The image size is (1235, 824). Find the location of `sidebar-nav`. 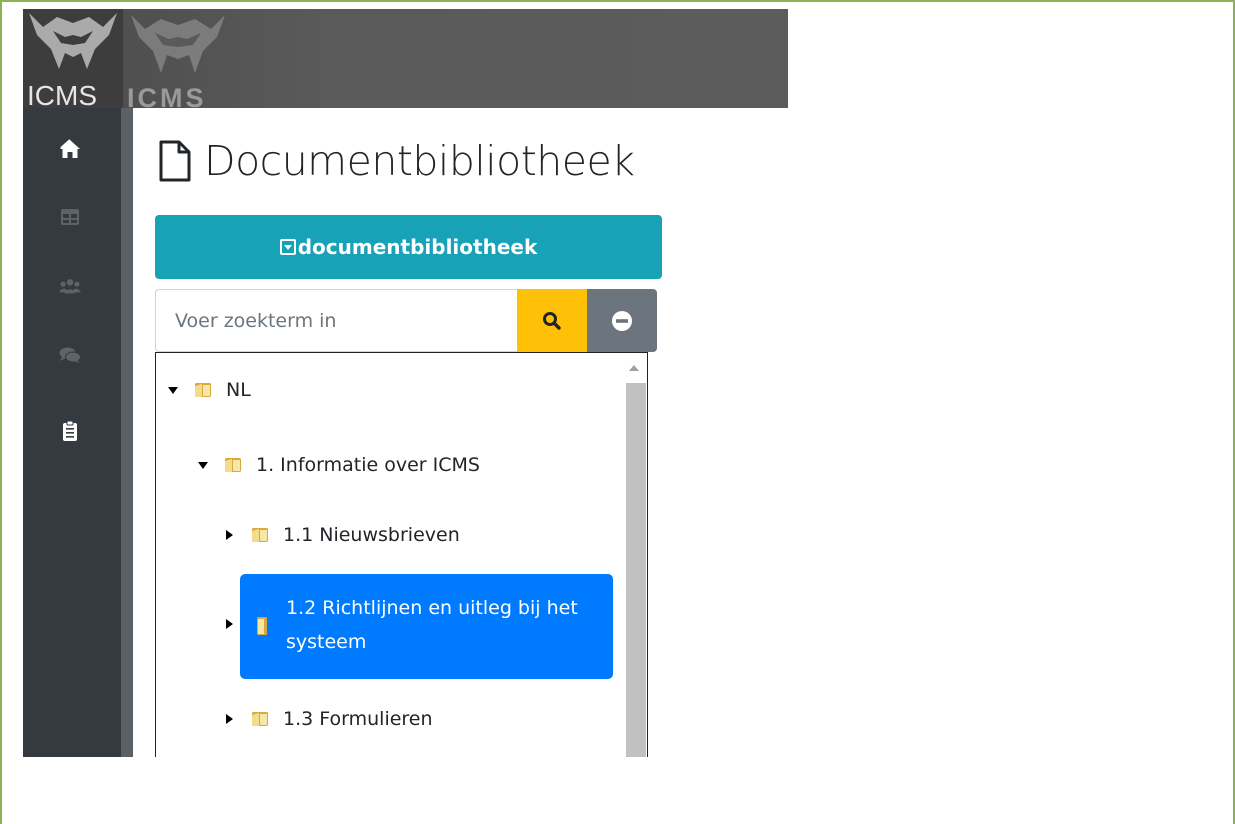

sidebar-nav is located at coordinates (72, 432).